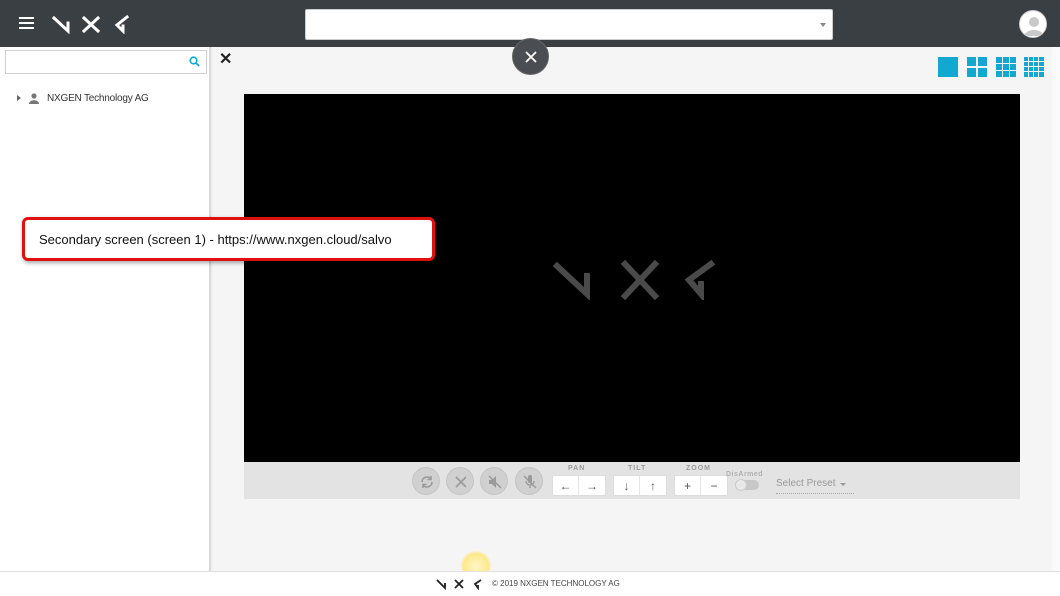 This screenshot has width=1060, height=596. I want to click on tree-item-label: NXGEN Technology AG, so click(98, 98).